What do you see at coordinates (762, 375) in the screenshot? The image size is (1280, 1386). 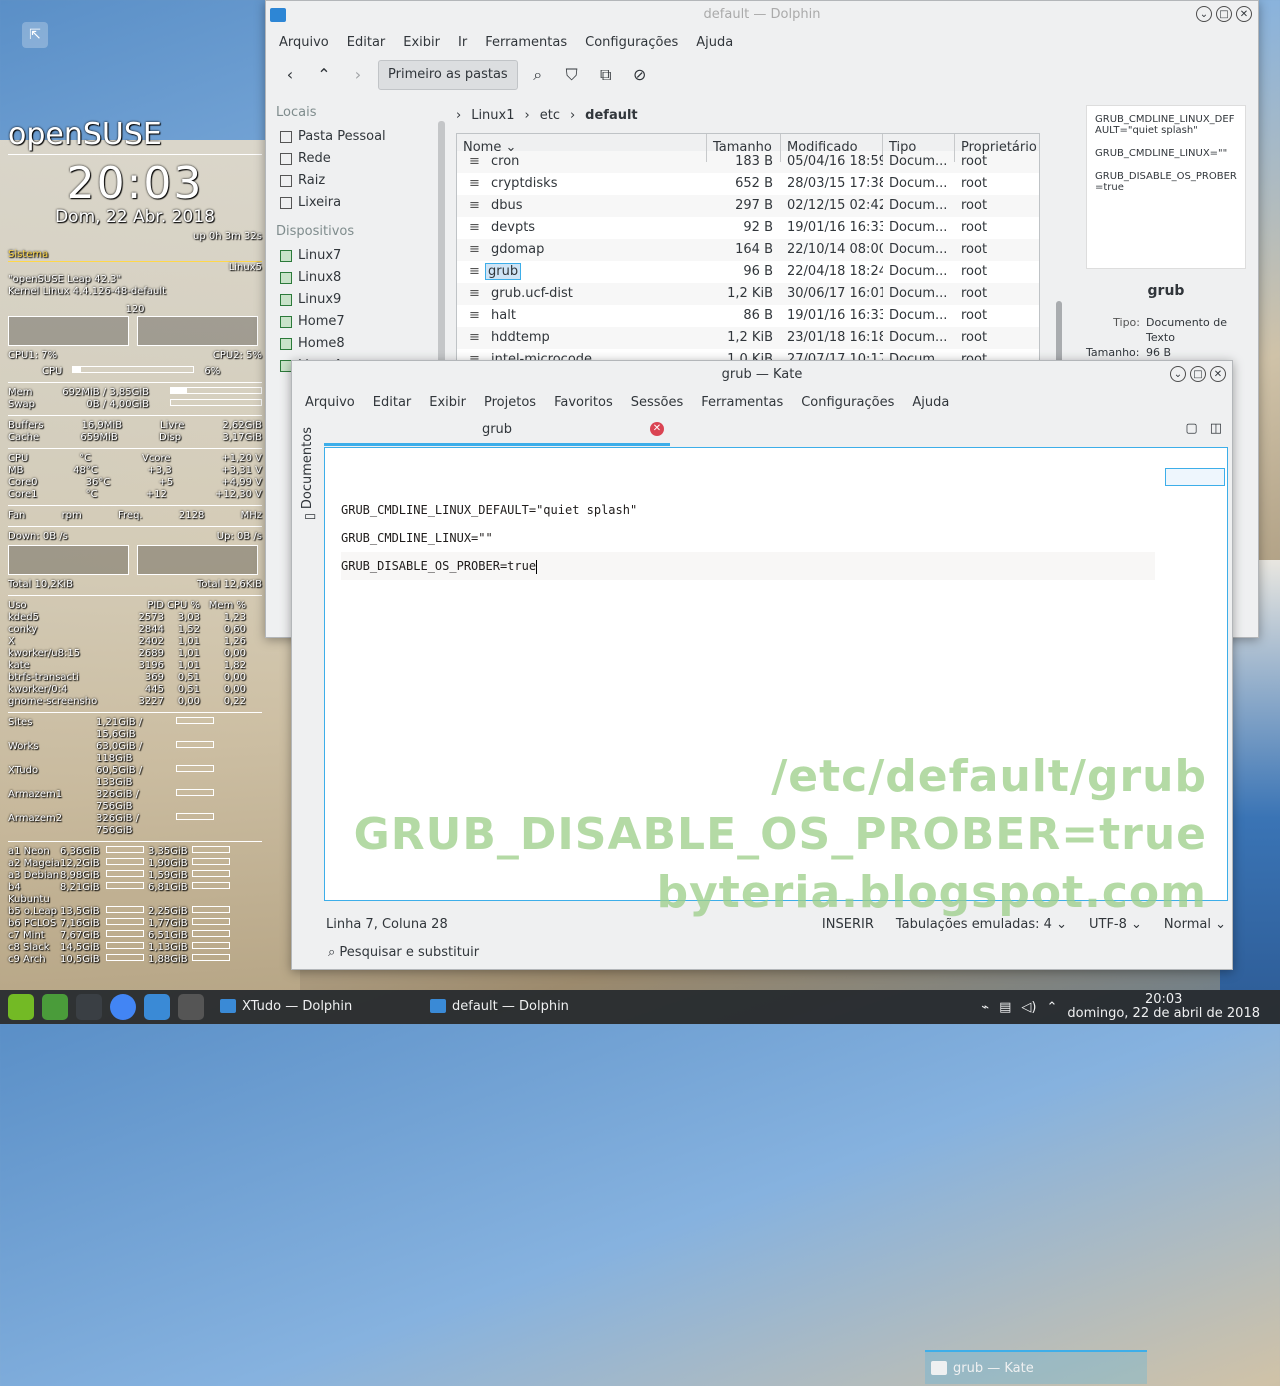 I see `kate-titlebar: grub — Kate ⌄ □ ✕` at bounding box center [762, 375].